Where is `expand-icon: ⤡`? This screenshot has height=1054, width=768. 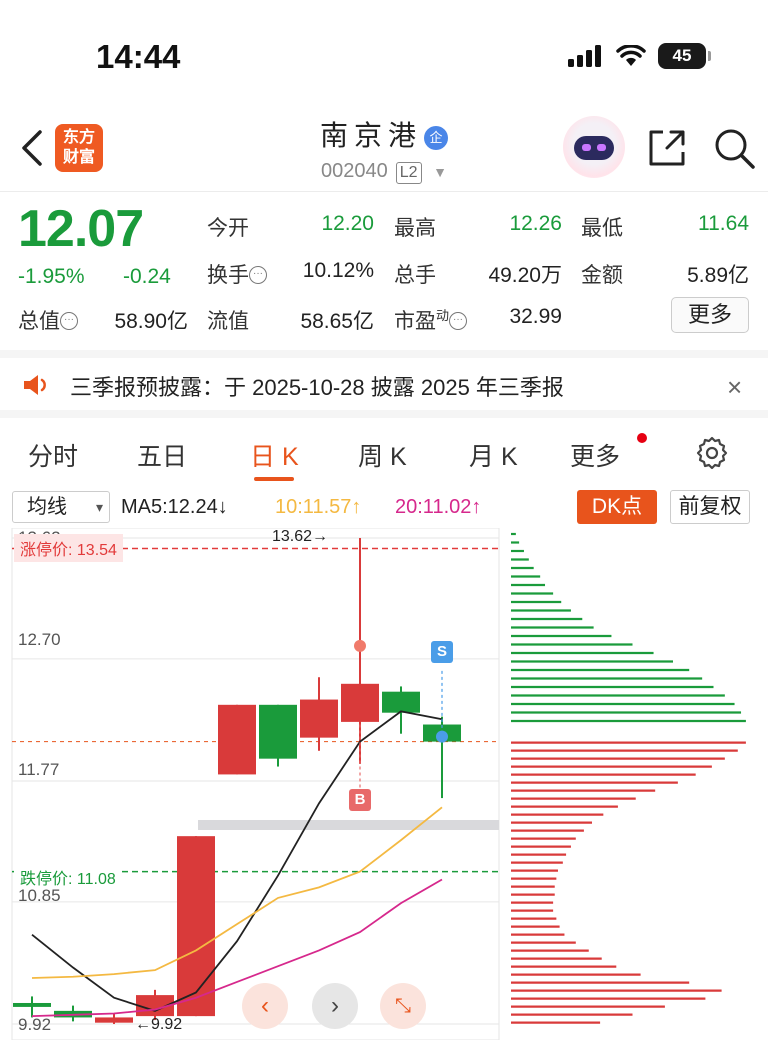
expand-icon: ⤡ is located at coordinates (403, 1006).